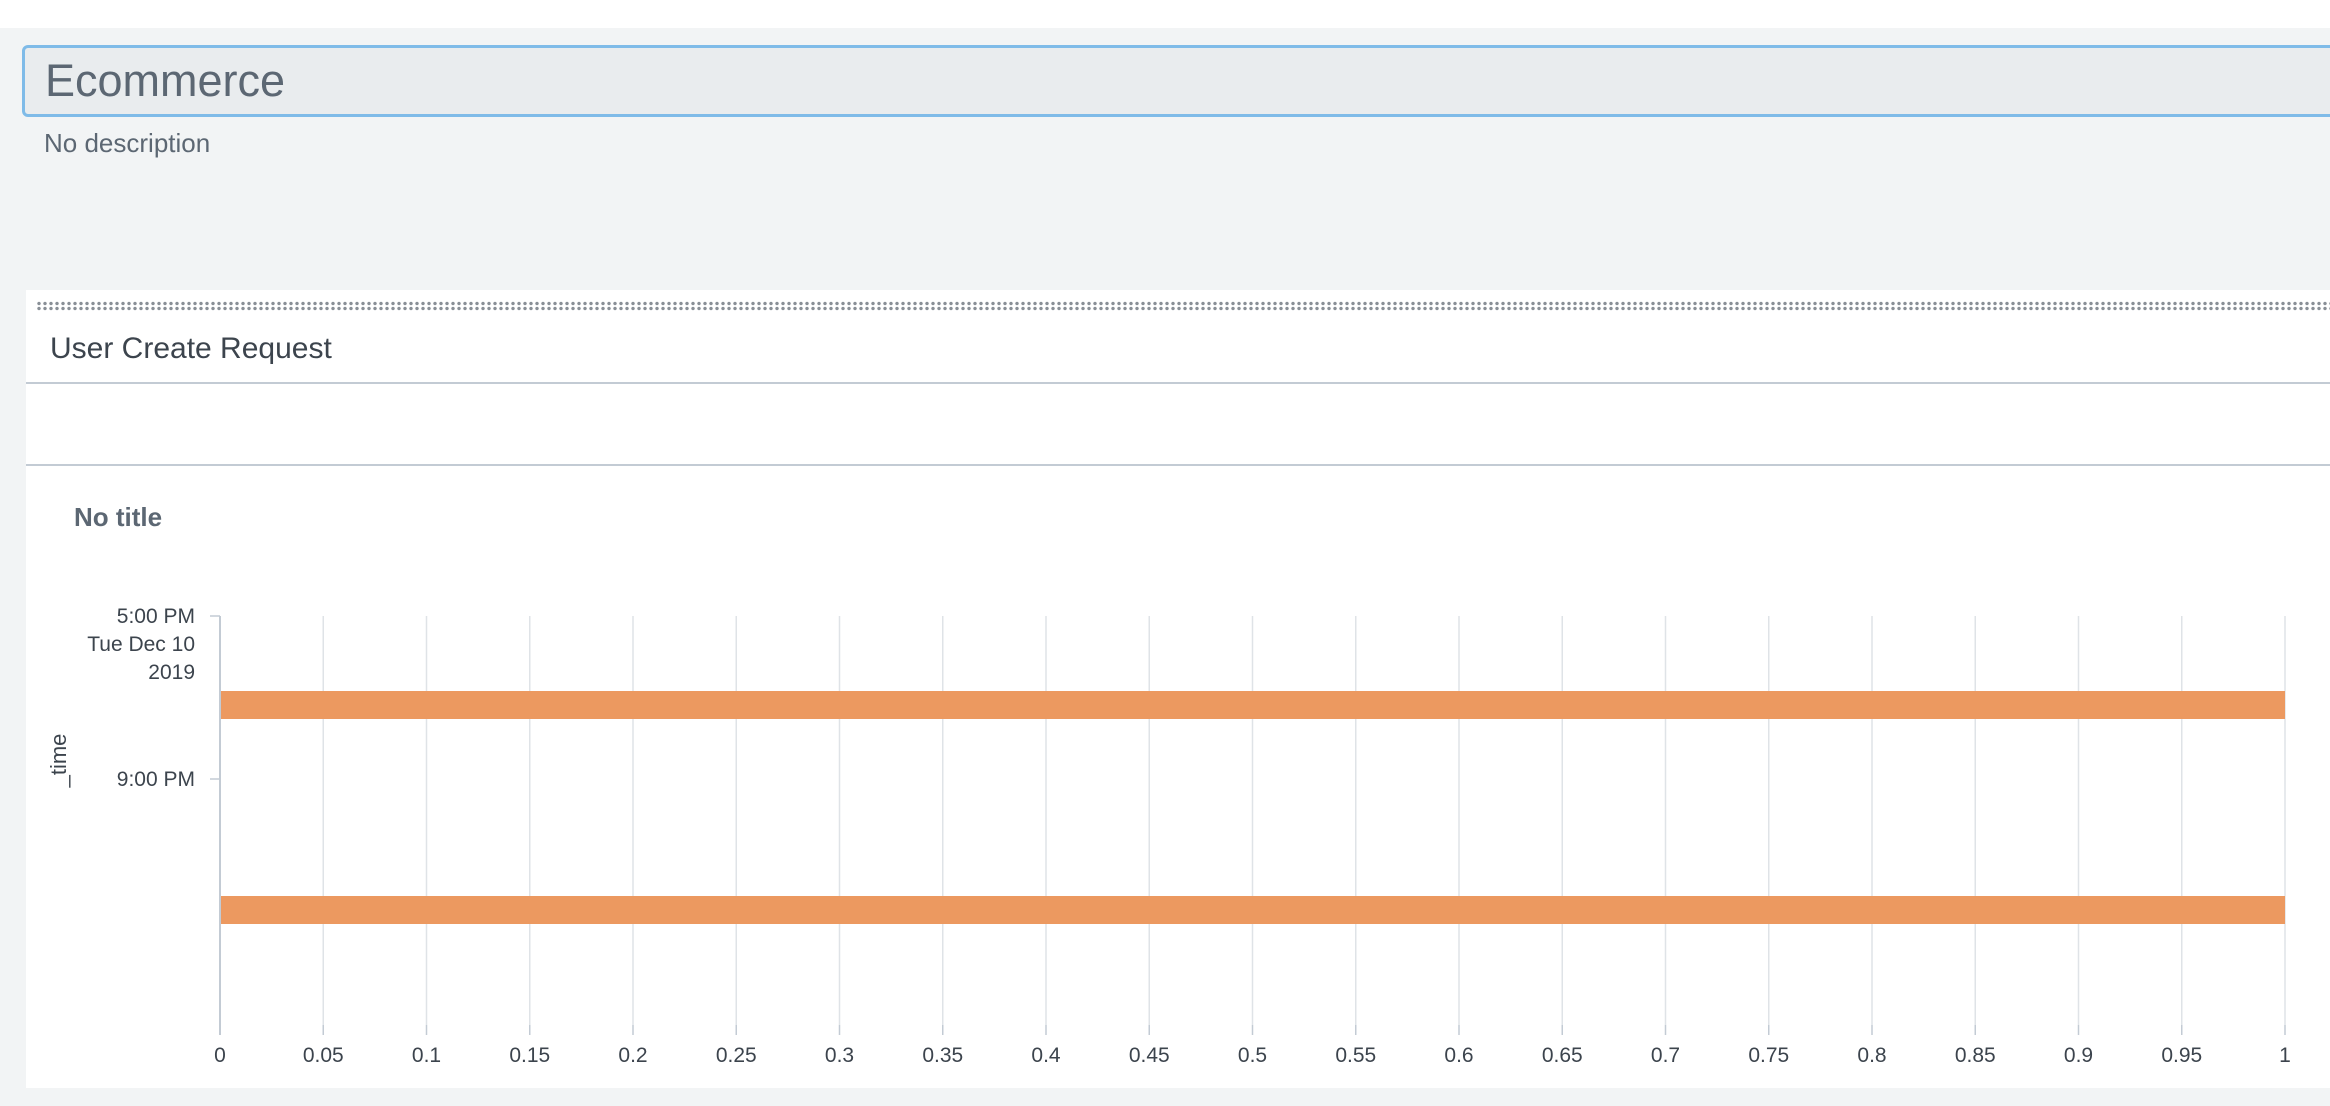 This screenshot has width=2330, height=1106. I want to click on x-tick-label: 0.2, so click(632, 1055).